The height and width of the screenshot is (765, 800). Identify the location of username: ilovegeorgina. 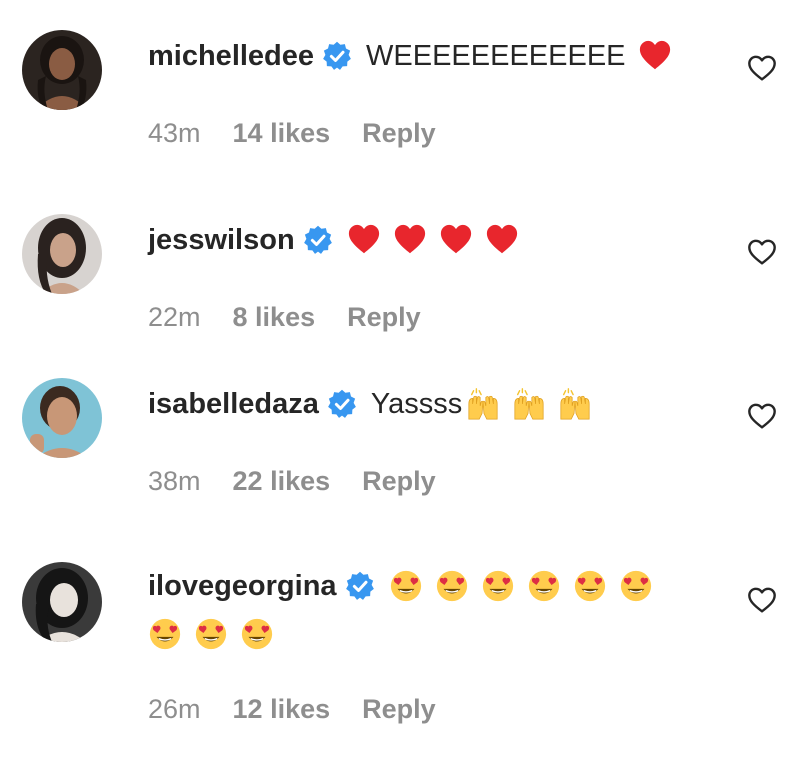
(242, 586).